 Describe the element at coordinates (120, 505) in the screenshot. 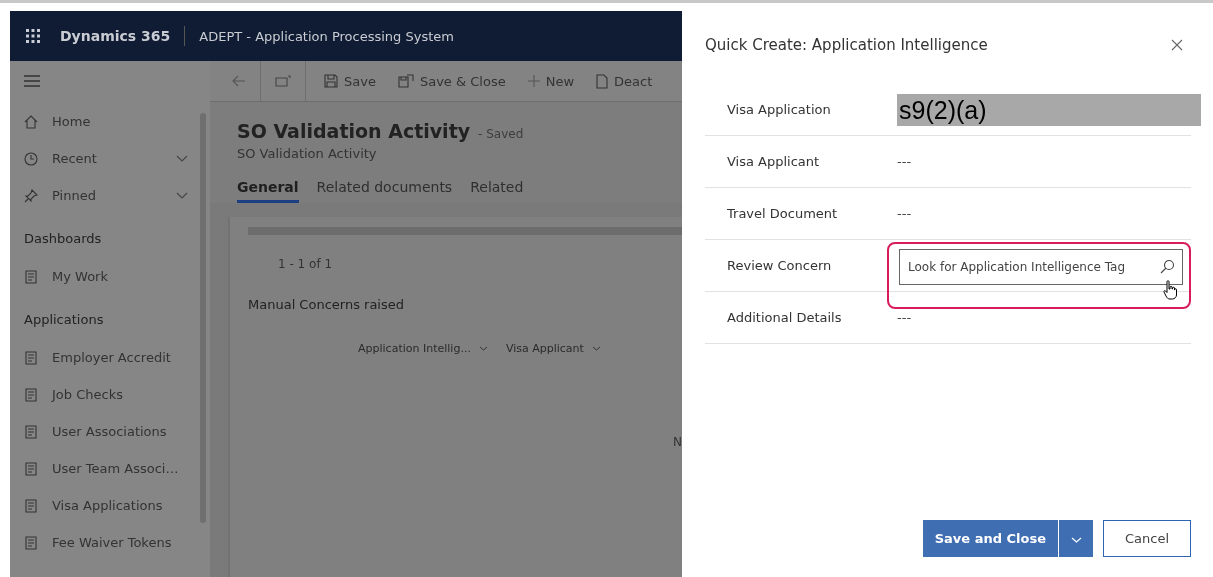

I see `sidebar-item: Visa Applications` at that location.